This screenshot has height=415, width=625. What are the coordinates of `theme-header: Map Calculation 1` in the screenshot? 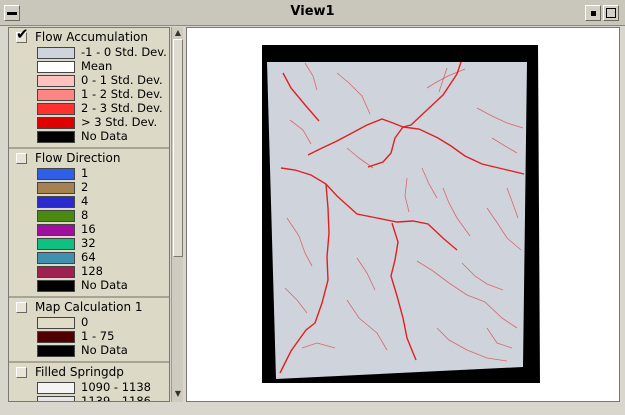 It's located at (89, 307).